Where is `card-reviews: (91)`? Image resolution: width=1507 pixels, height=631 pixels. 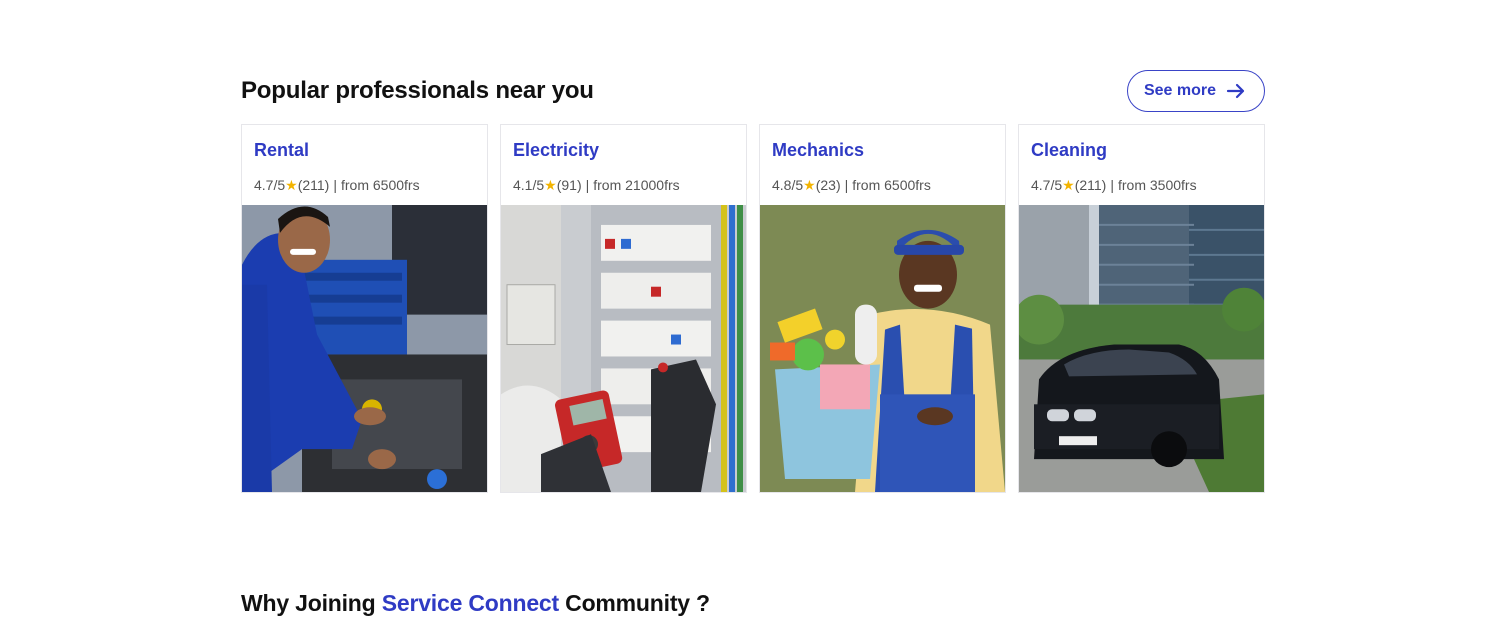 card-reviews: (91) is located at coordinates (569, 185).